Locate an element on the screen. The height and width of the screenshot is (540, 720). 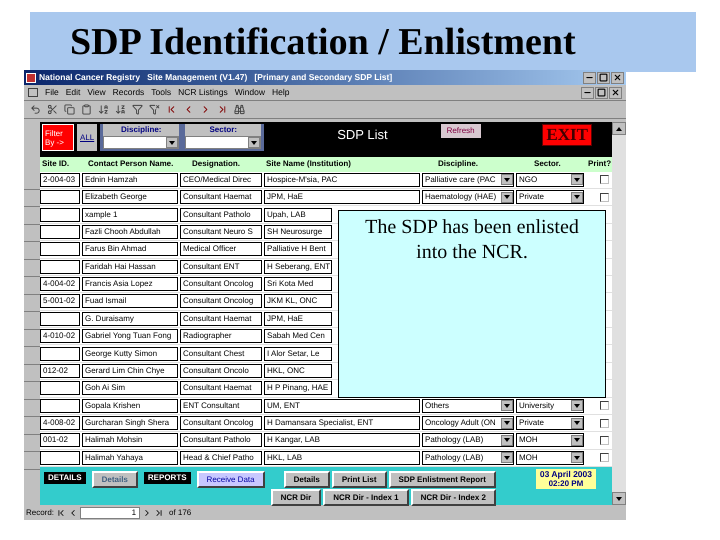
designation-cell: Consultant Patholo is located at coordinates (221, 440).